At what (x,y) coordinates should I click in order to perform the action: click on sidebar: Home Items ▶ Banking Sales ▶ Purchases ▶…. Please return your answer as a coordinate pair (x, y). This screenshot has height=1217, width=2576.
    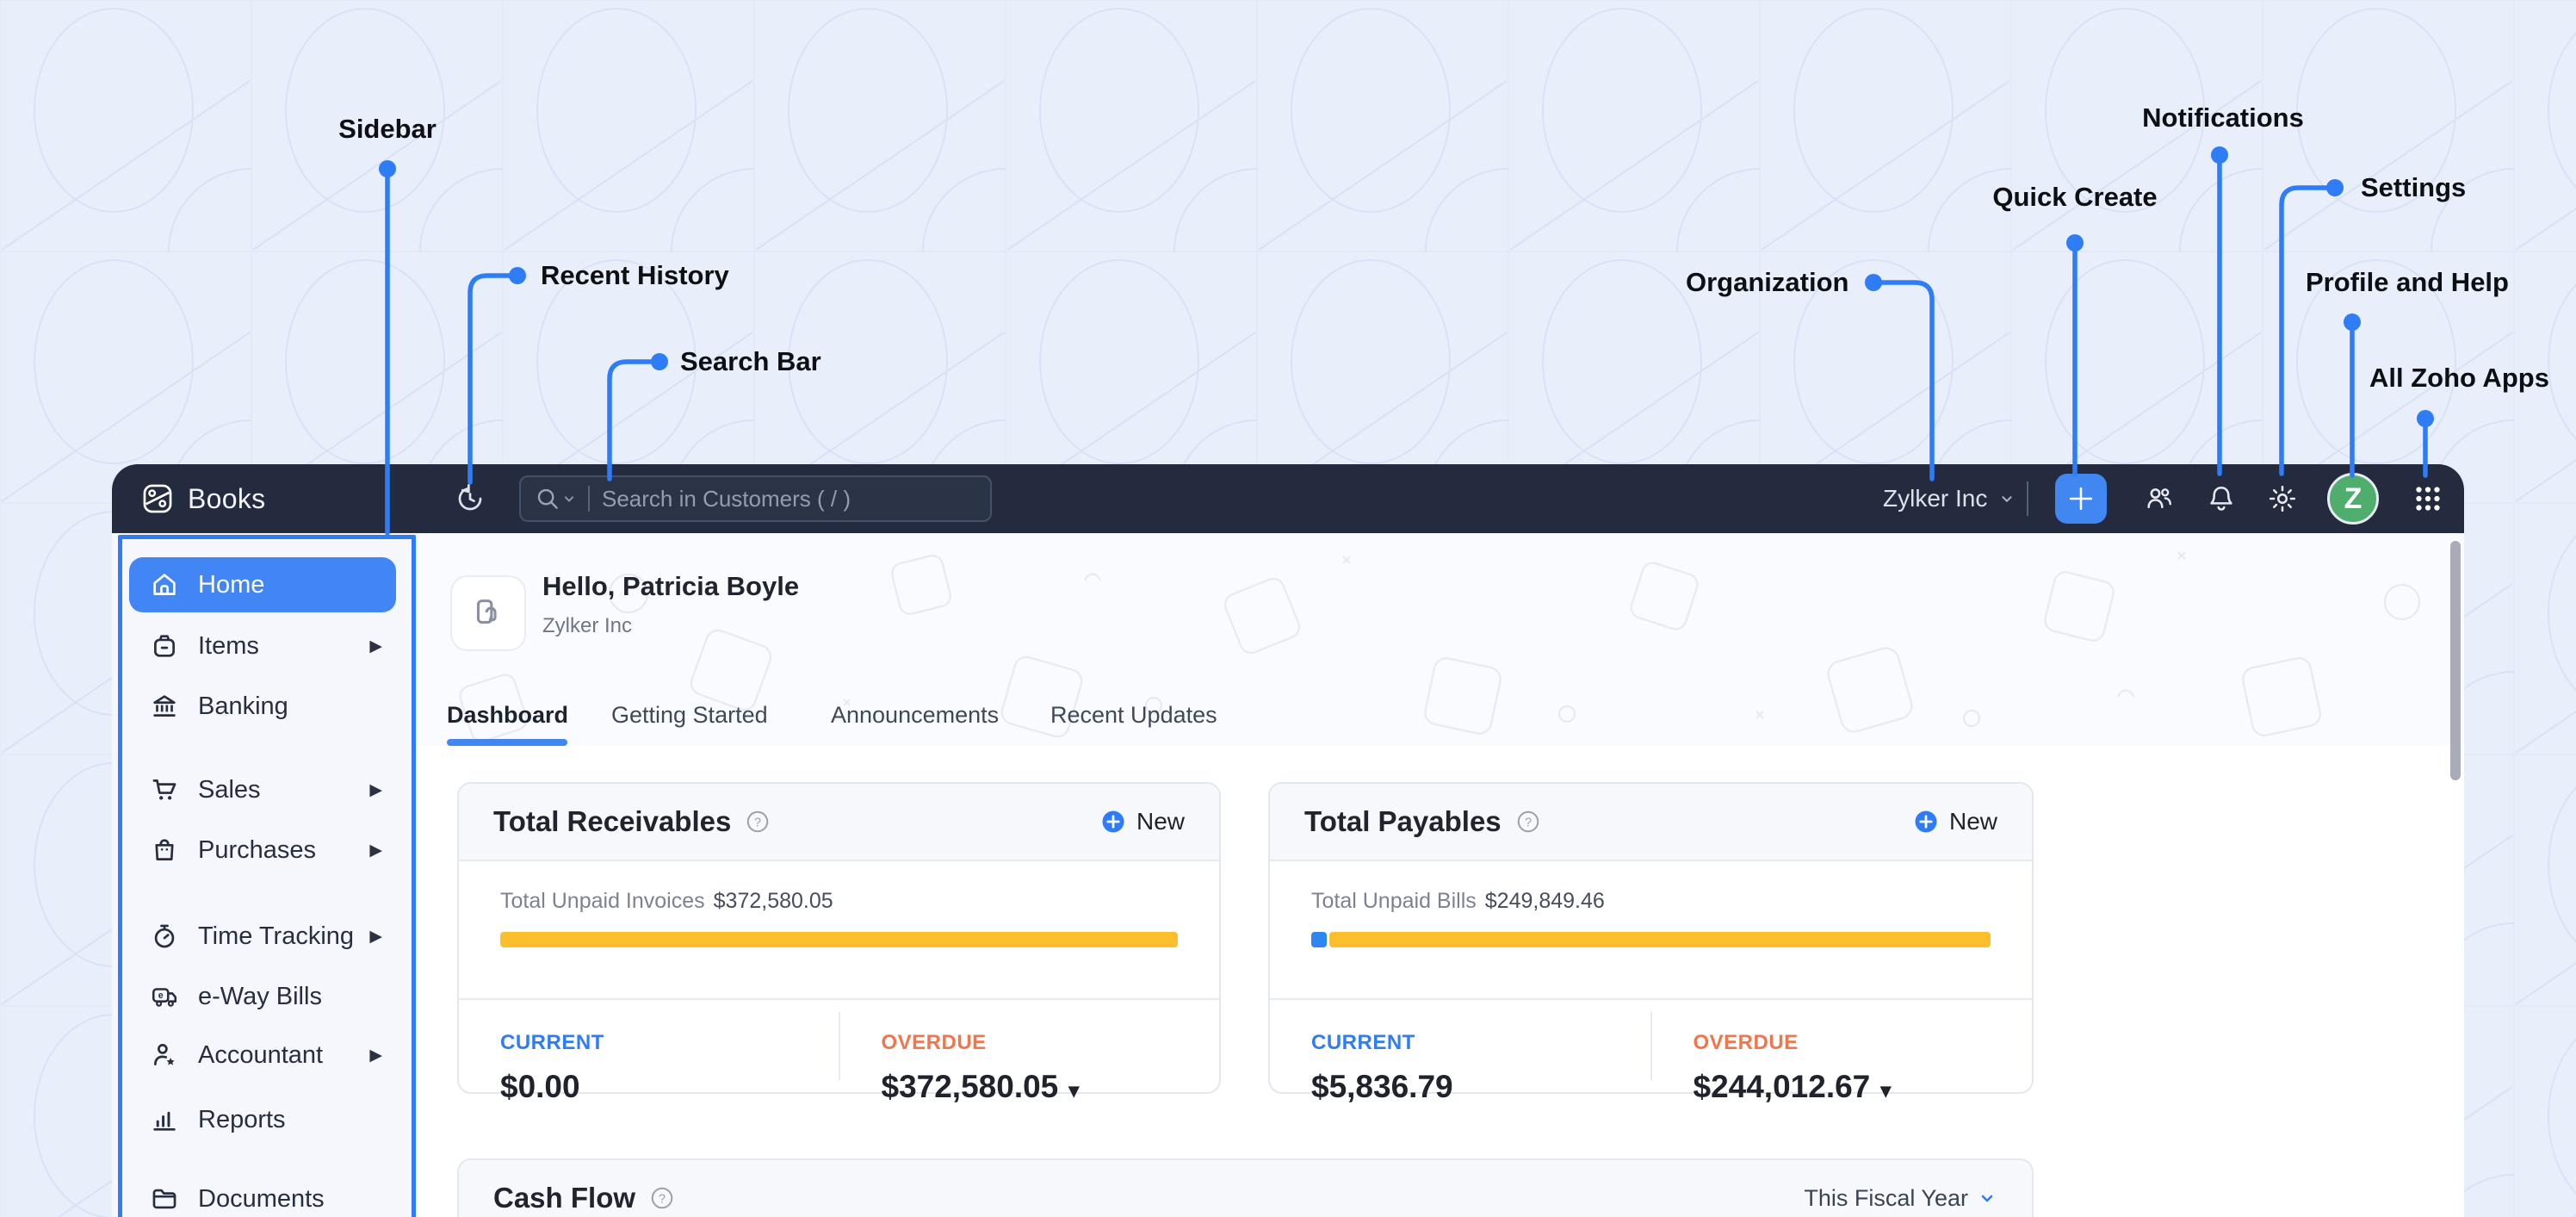
    Looking at the image, I should click on (263, 875).